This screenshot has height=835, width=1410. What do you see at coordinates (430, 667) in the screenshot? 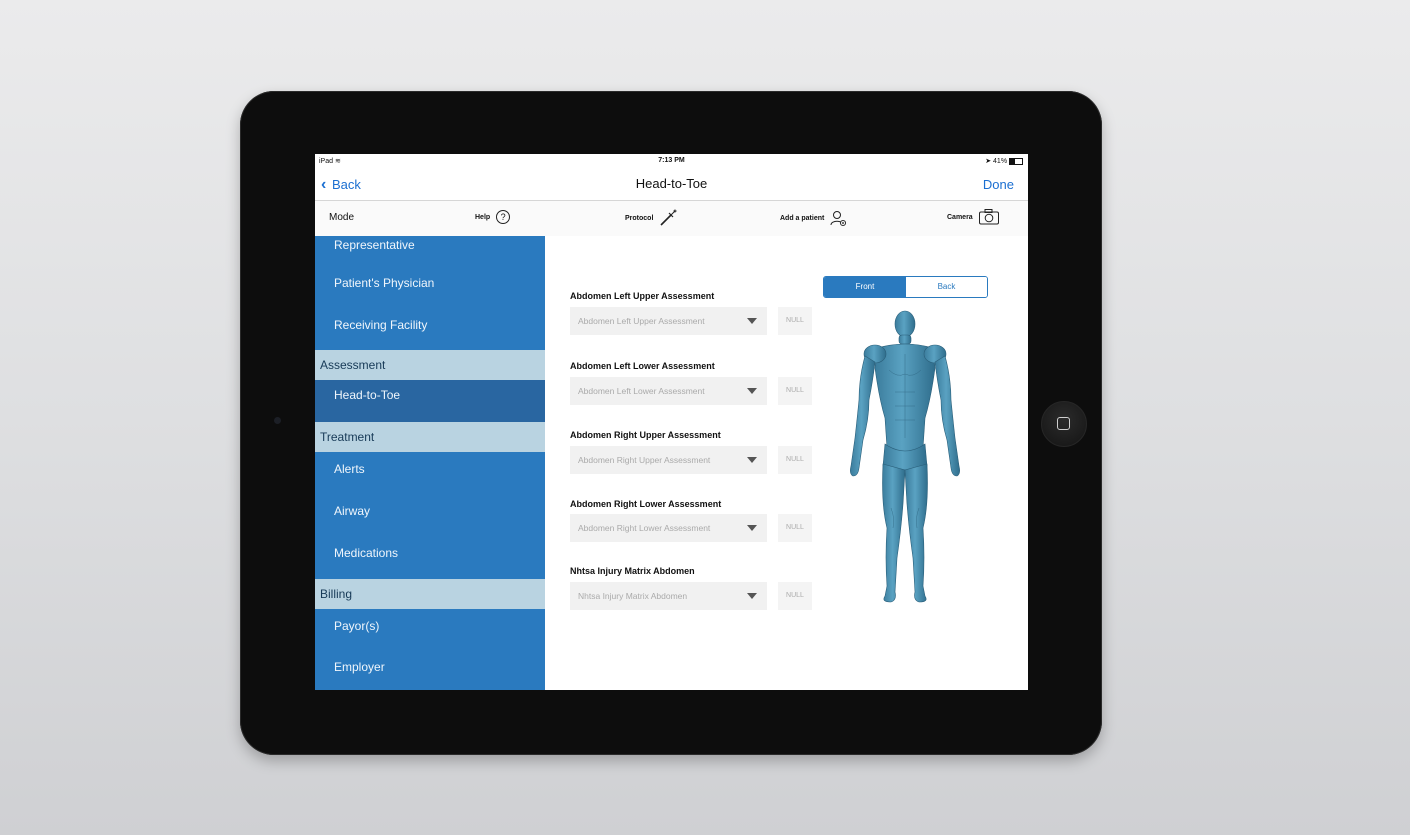
I see `sidebar-item-employer: Employer` at bounding box center [430, 667].